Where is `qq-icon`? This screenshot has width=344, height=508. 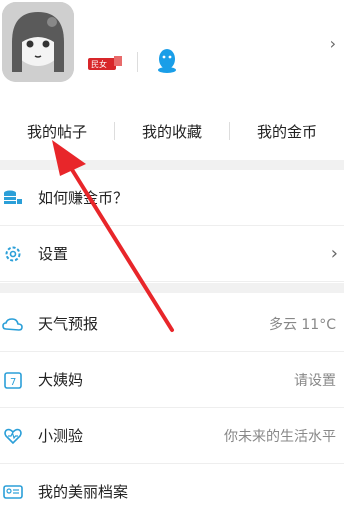
qq-icon is located at coordinates (167, 61).